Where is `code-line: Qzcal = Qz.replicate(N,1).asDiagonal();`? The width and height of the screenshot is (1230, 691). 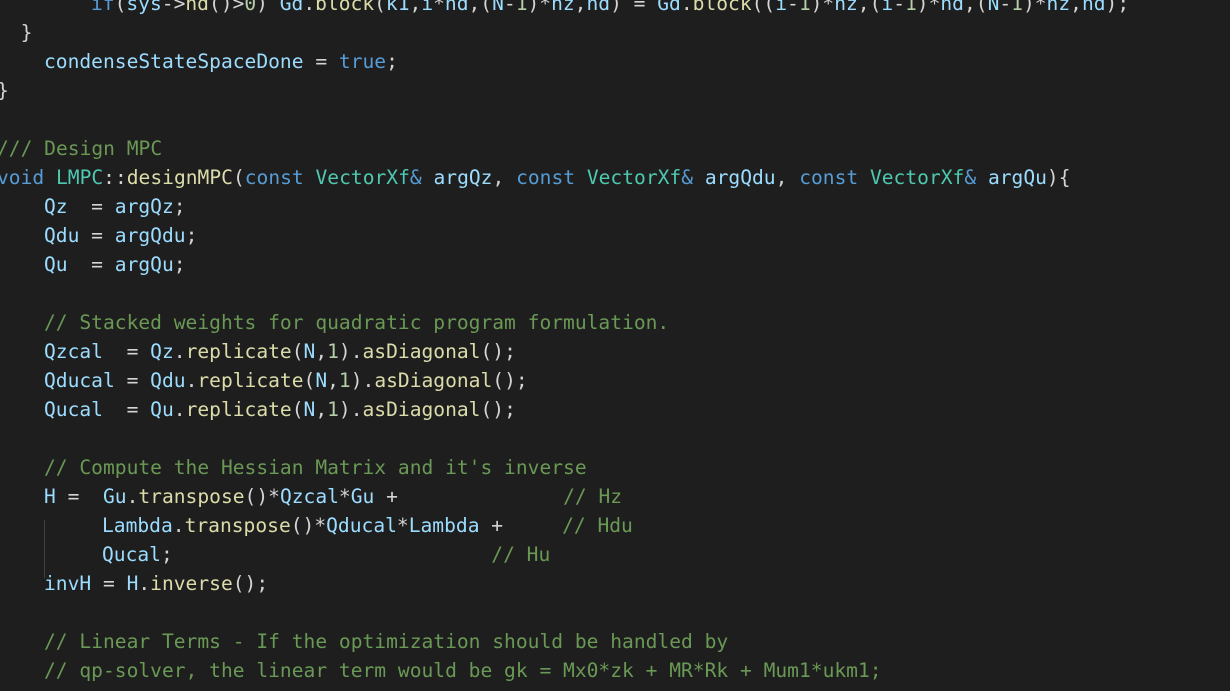 code-line: Qzcal = Qz.replicate(N,1).asDiagonal(); is located at coordinates (258, 351).